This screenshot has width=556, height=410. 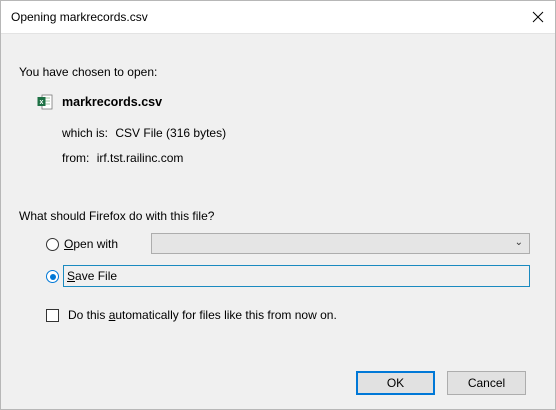 What do you see at coordinates (79, 17) in the screenshot?
I see `window-title: Opening markrecords.csv` at bounding box center [79, 17].